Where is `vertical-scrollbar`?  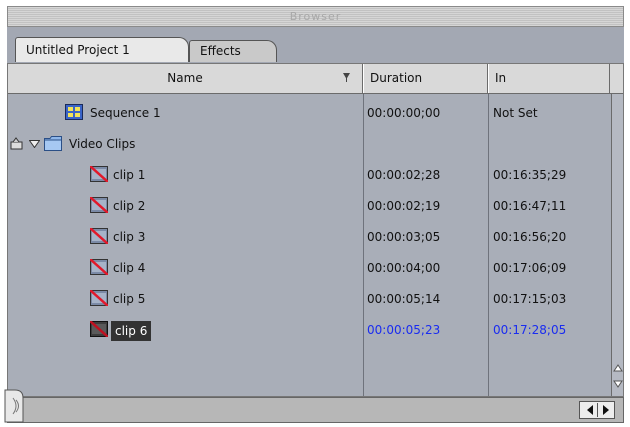
vertical-scrollbar is located at coordinates (617, 245).